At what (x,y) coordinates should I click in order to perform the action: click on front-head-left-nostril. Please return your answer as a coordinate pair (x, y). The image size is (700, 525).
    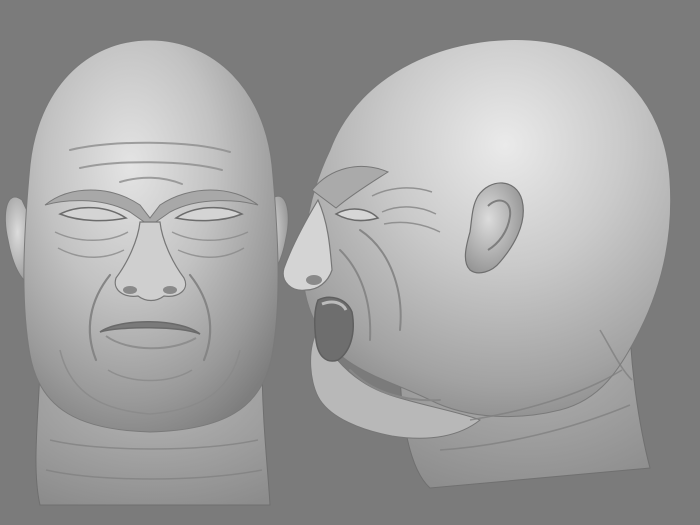
    Looking at the image, I should click on (130, 290).